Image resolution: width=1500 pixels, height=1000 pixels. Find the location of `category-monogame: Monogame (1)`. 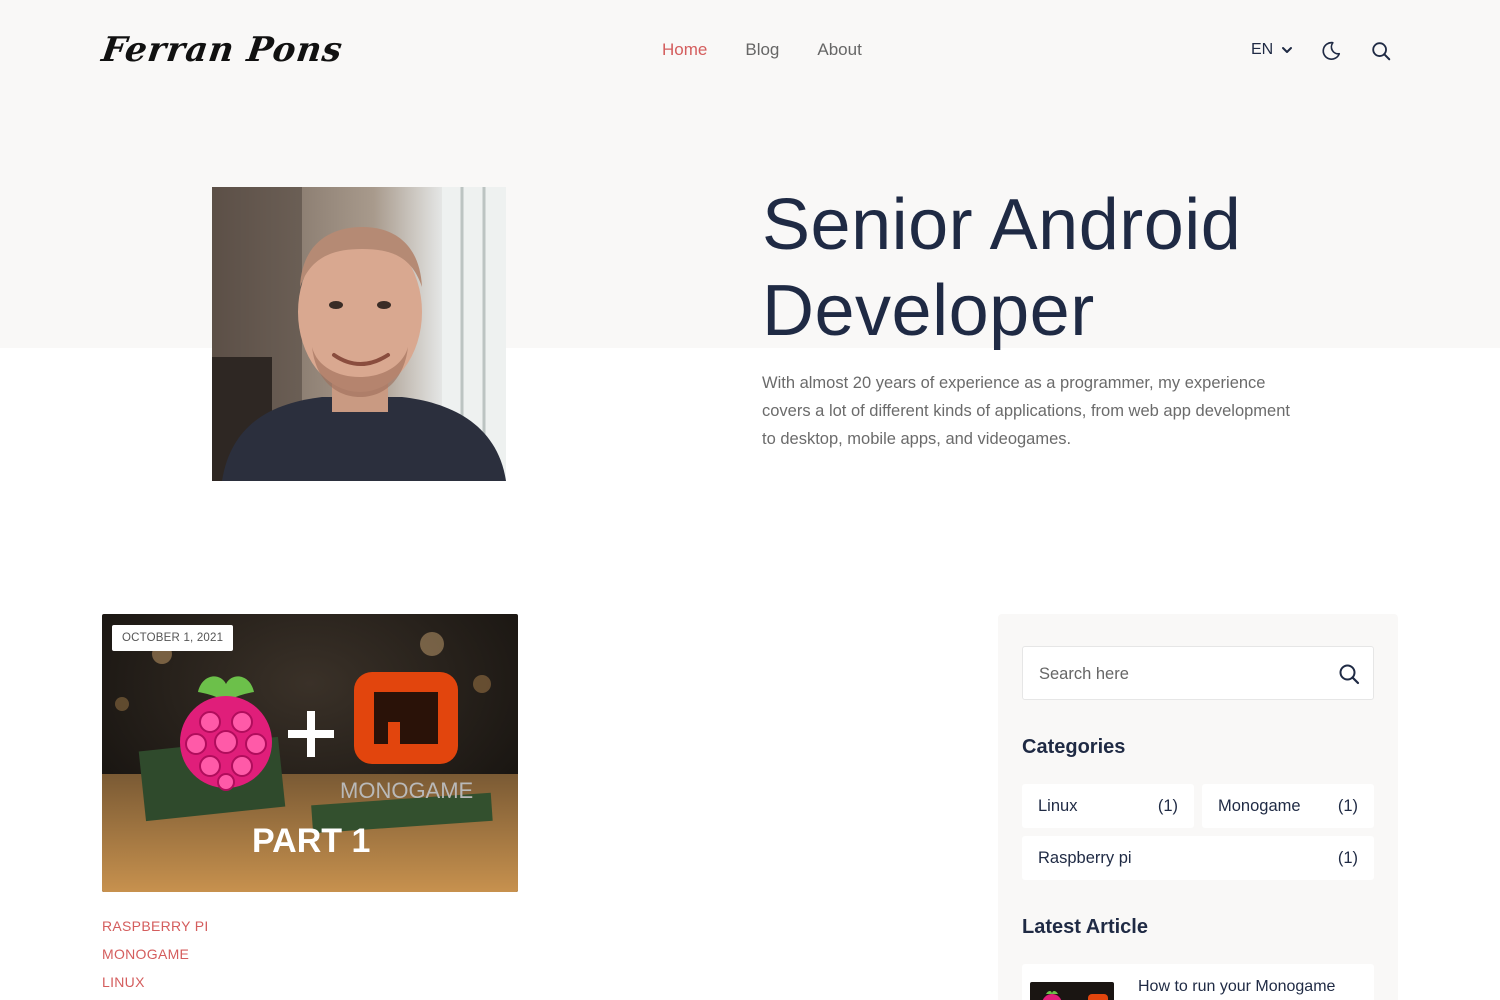

category-monogame: Monogame (1) is located at coordinates (1288, 806).